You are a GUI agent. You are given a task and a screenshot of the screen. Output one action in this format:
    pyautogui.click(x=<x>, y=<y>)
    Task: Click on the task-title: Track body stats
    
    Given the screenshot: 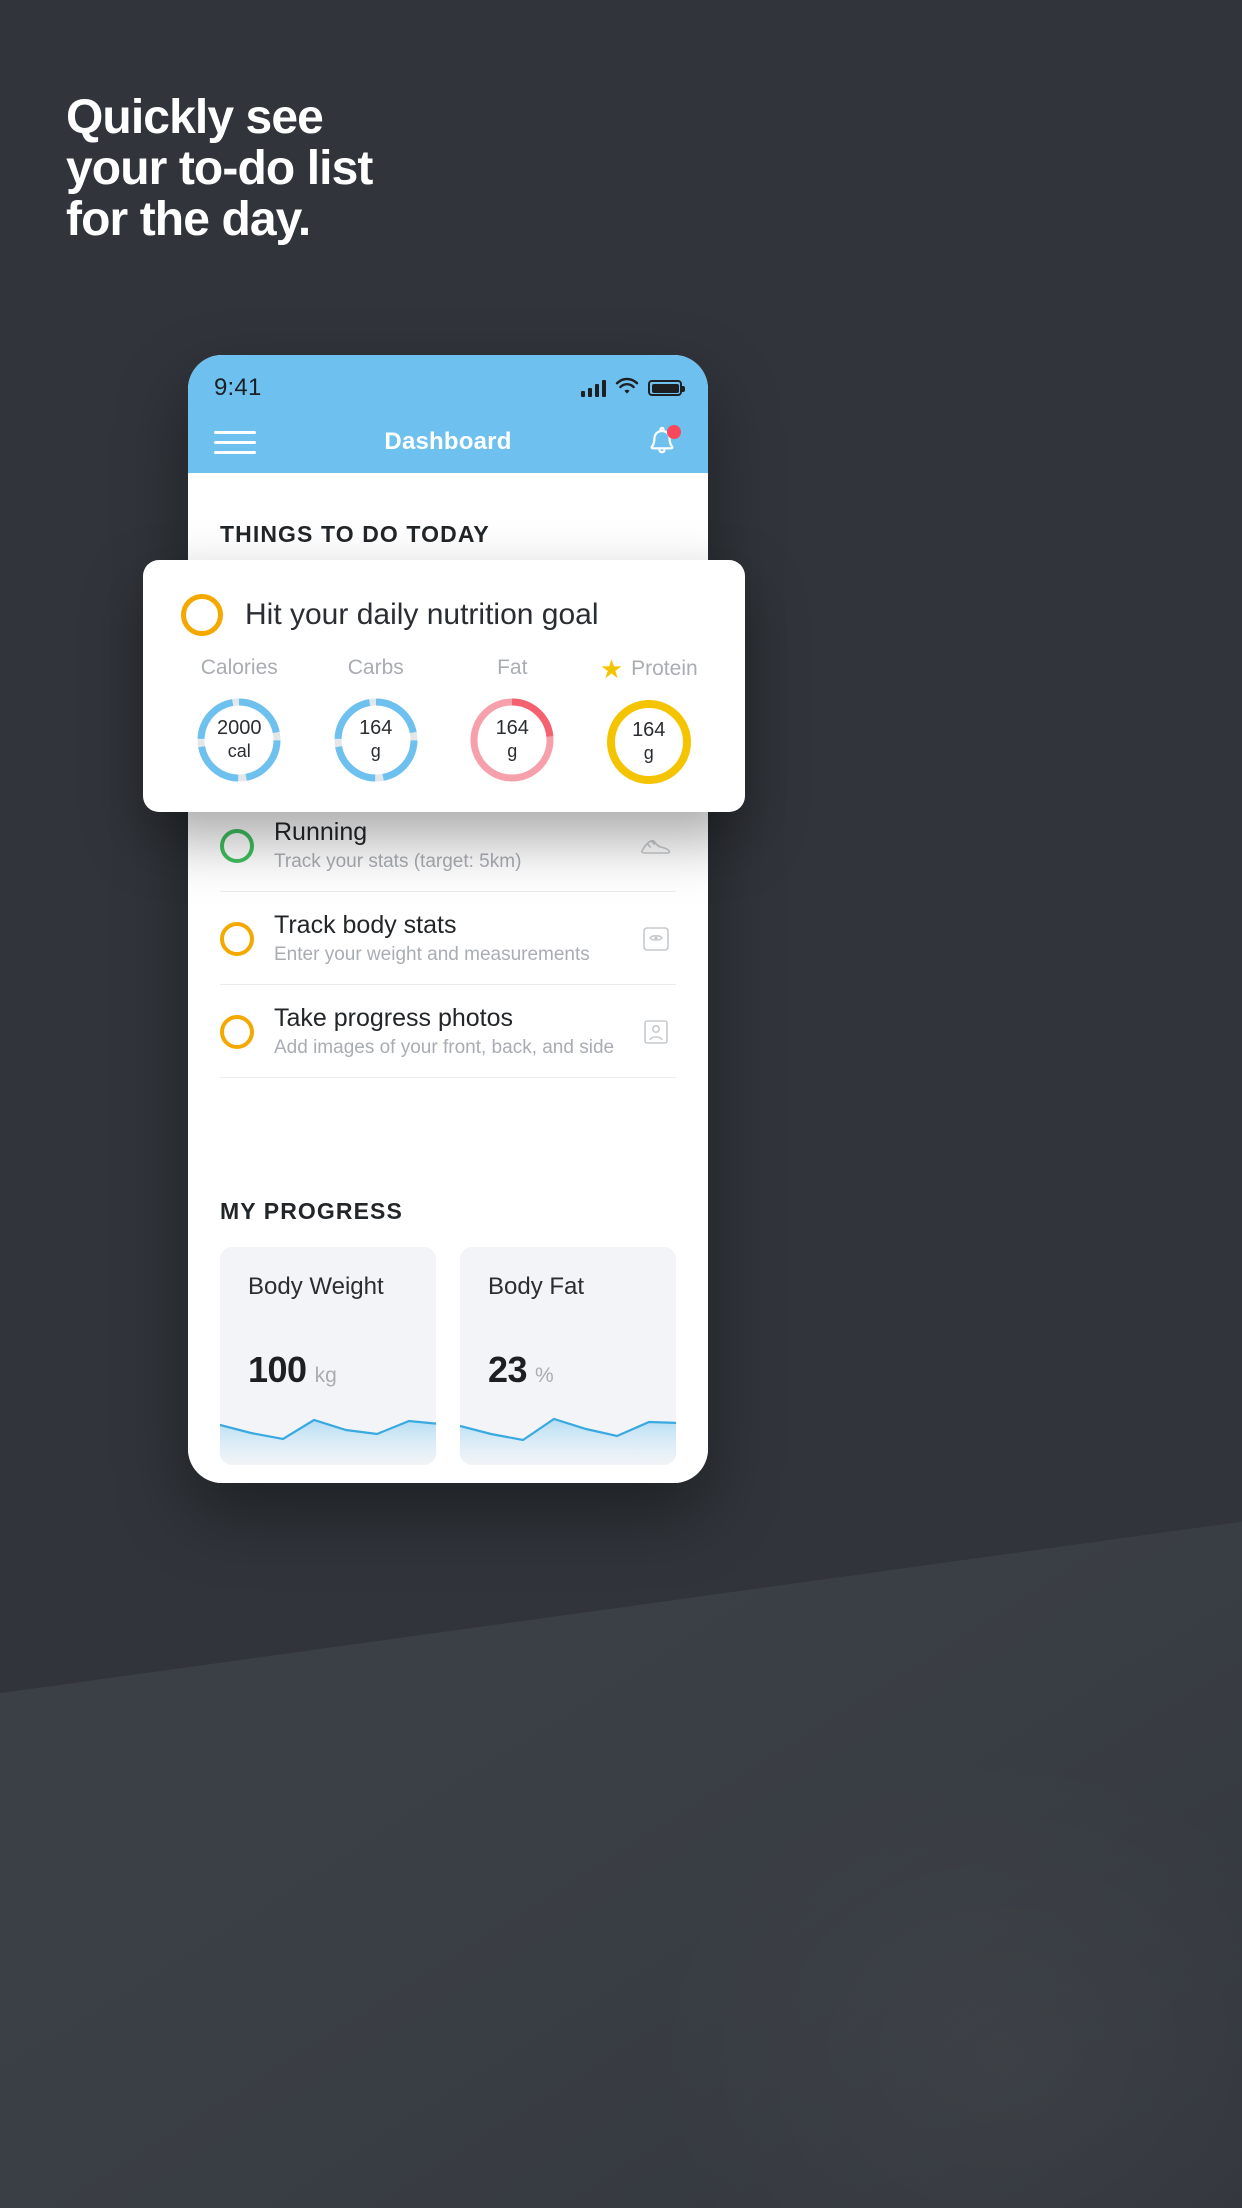 What is the action you would take?
    pyautogui.click(x=365, y=925)
    